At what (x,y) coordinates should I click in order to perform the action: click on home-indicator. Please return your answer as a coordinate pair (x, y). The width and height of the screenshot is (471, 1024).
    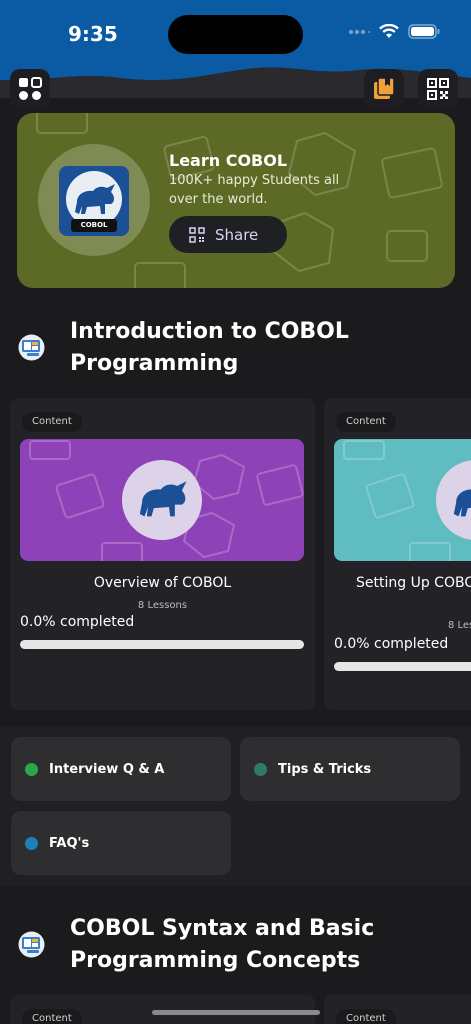
    Looking at the image, I should click on (236, 1012).